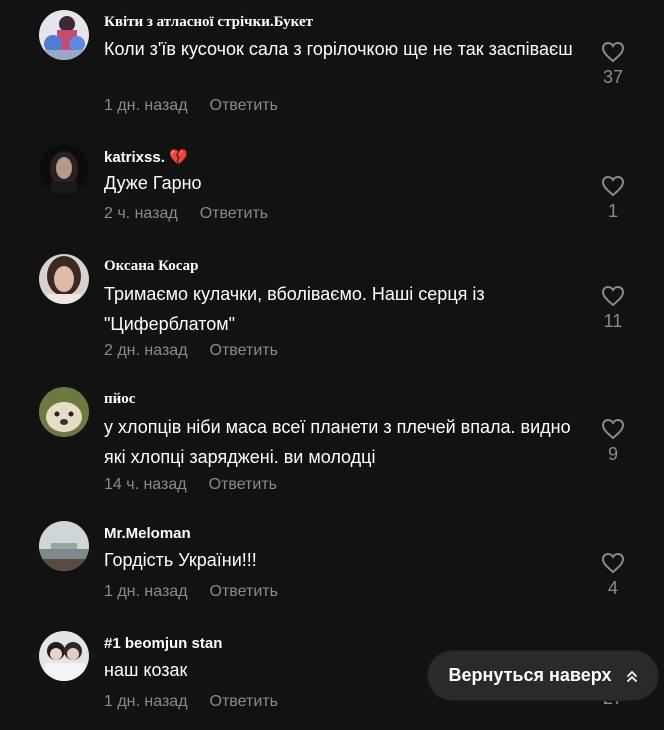  I want to click on comment-time: 14 ч. назад, so click(145, 484).